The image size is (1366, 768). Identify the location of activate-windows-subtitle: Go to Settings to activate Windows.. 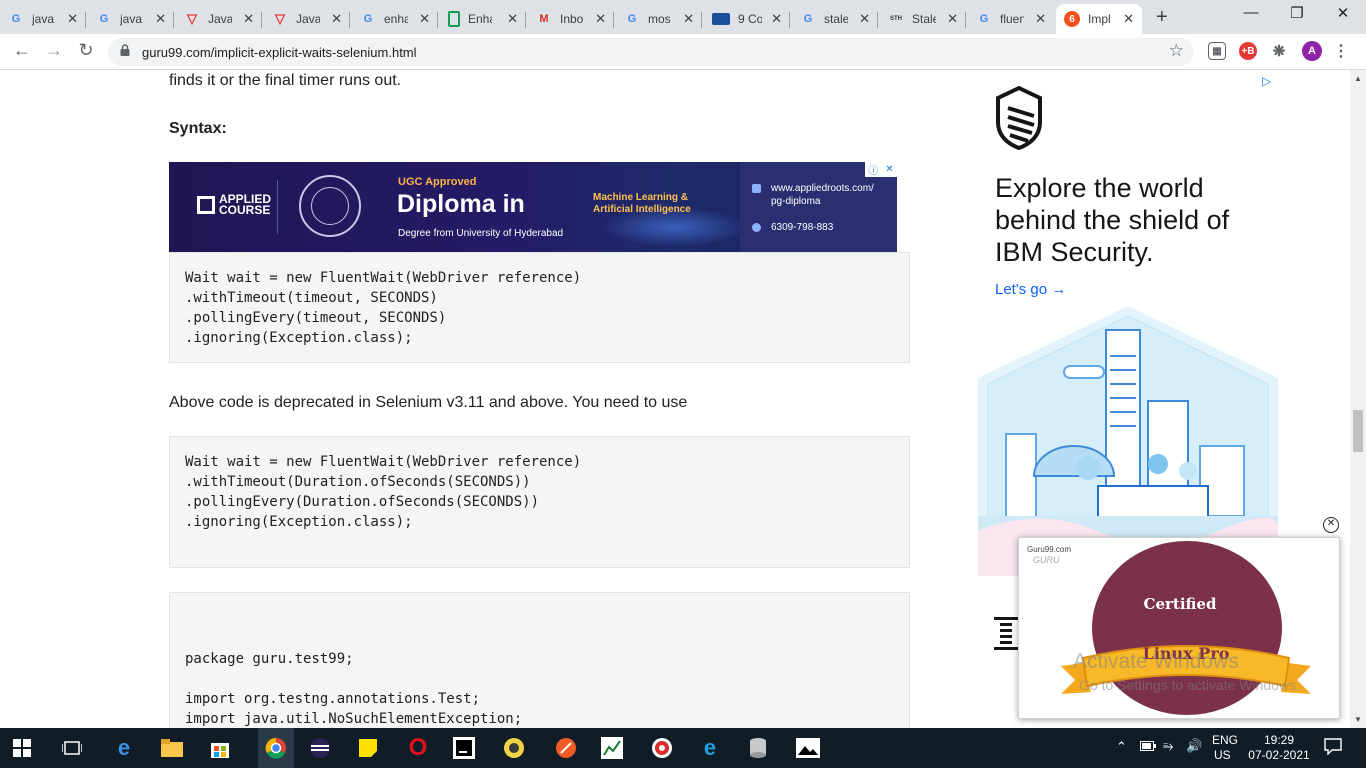
(1189, 685).